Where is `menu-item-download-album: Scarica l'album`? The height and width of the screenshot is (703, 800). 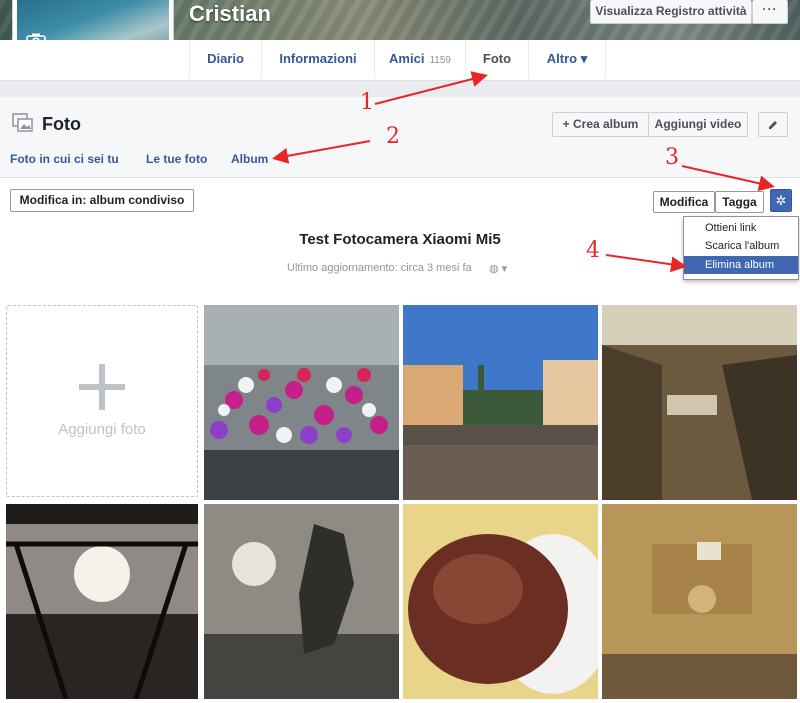 menu-item-download-album: Scarica l'album is located at coordinates (741, 246).